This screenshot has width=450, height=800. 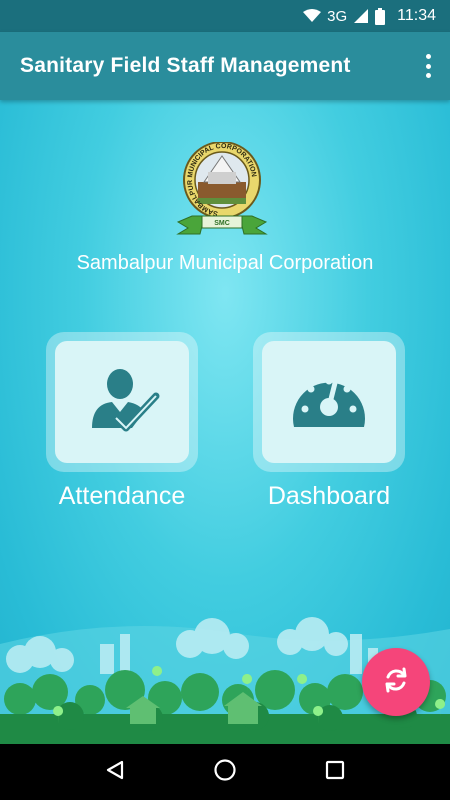 What do you see at coordinates (185, 65) in the screenshot?
I see `app-title: Sanitary Field Staff Management` at bounding box center [185, 65].